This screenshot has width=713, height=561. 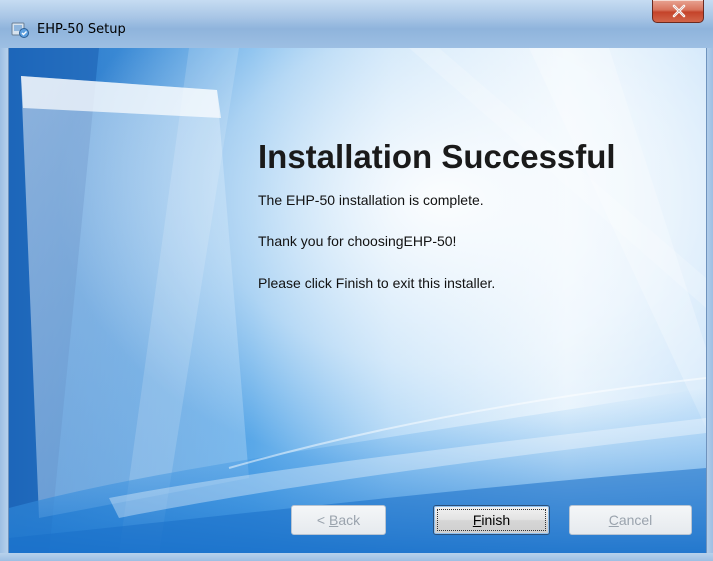 I want to click on window-frame-left, so click(x=4, y=304).